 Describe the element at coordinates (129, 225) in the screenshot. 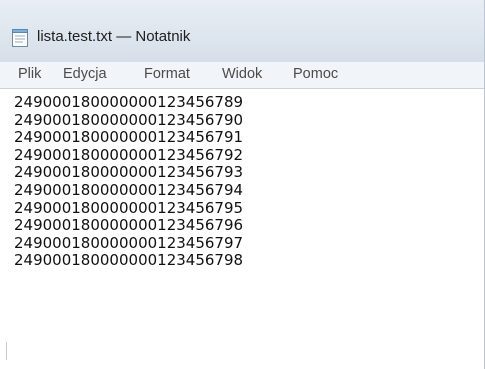

I see `text-line: 249000180000000123456796` at that location.